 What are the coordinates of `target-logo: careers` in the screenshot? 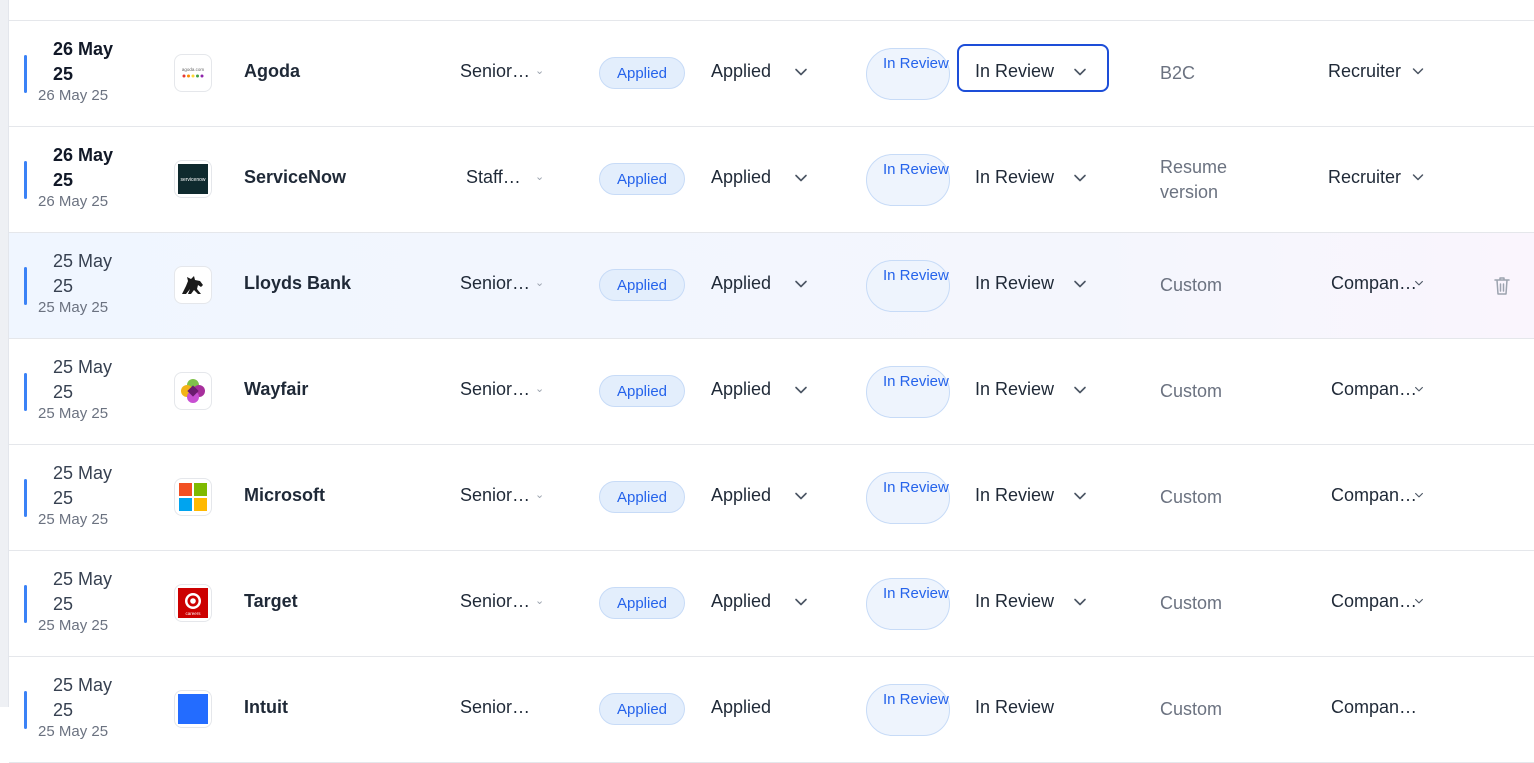 It's located at (193, 603).